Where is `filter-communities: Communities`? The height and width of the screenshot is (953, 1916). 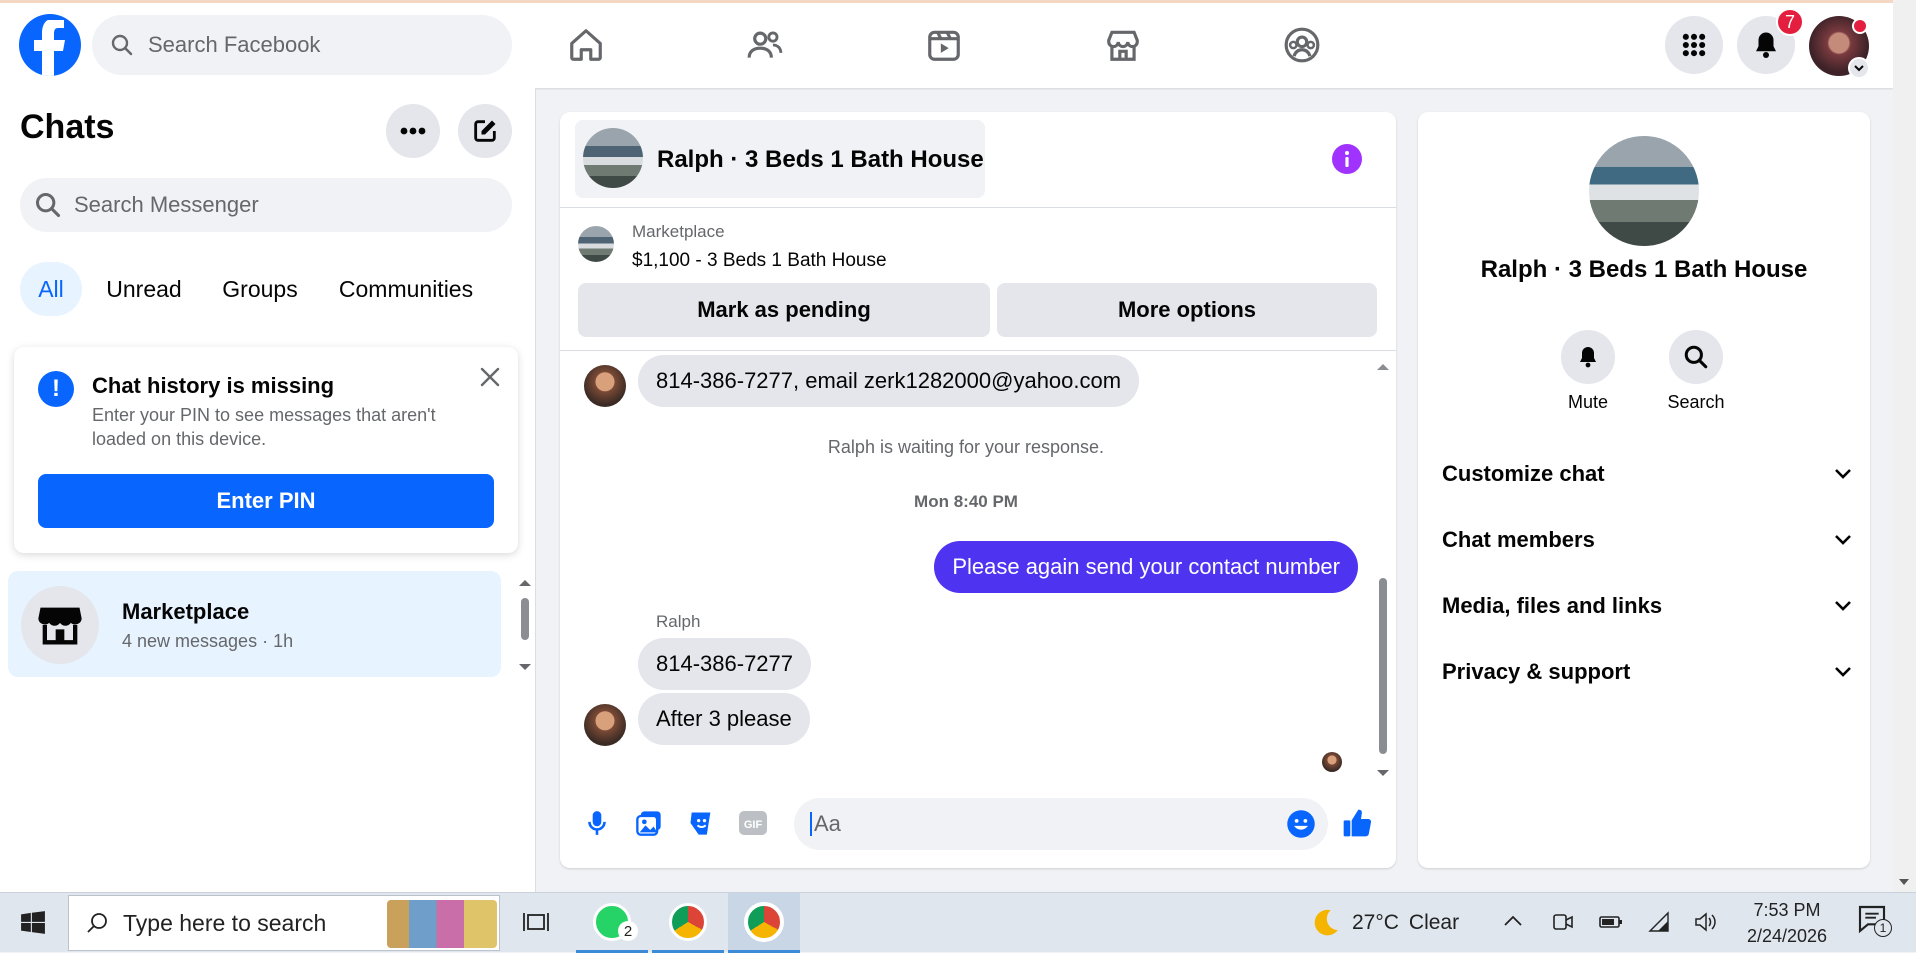 filter-communities: Communities is located at coordinates (406, 289).